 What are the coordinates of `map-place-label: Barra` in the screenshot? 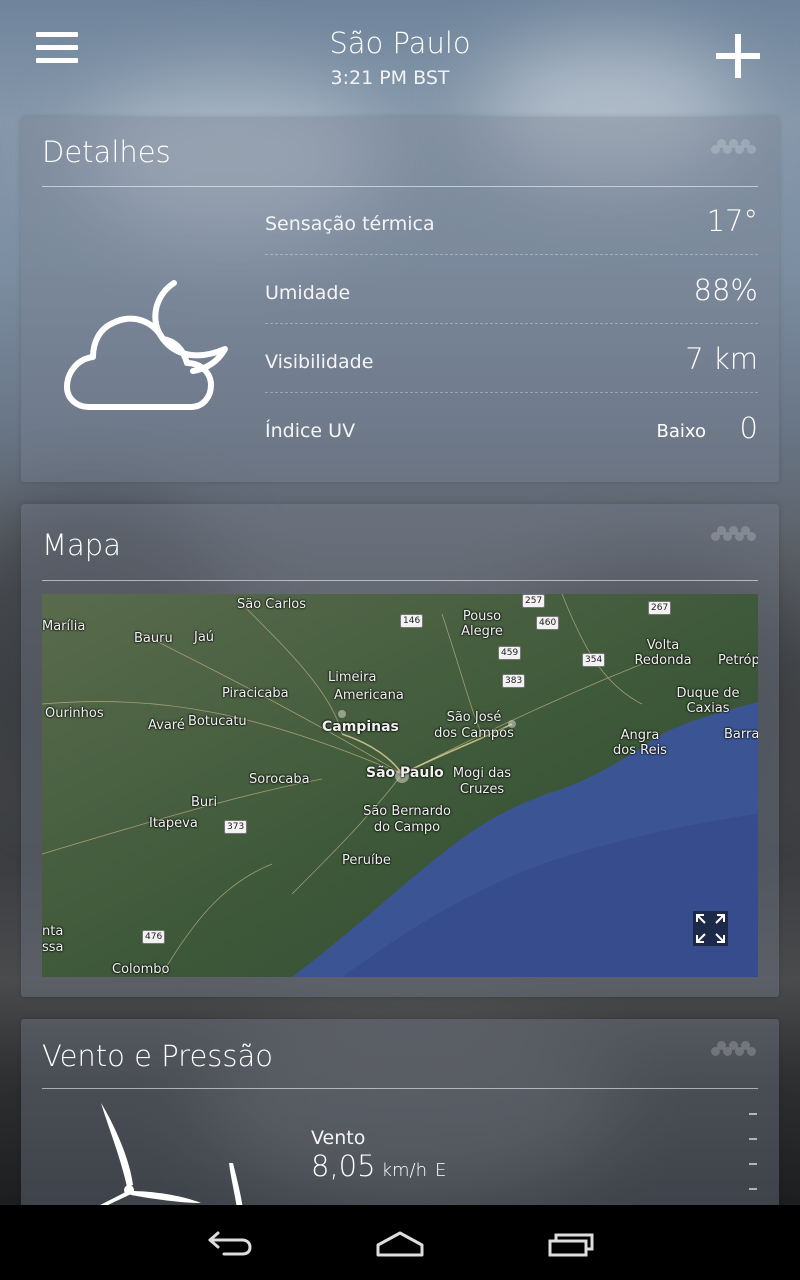 It's located at (741, 734).